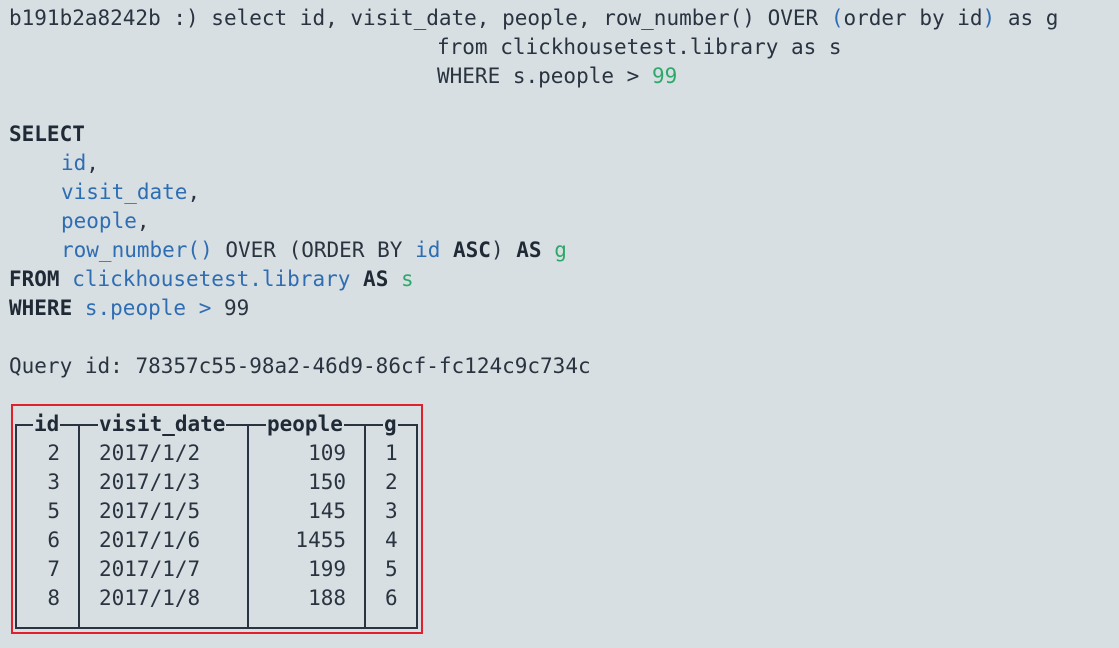  Describe the element at coordinates (80, 163) in the screenshot. I see `formatted-col-id: id,` at that location.